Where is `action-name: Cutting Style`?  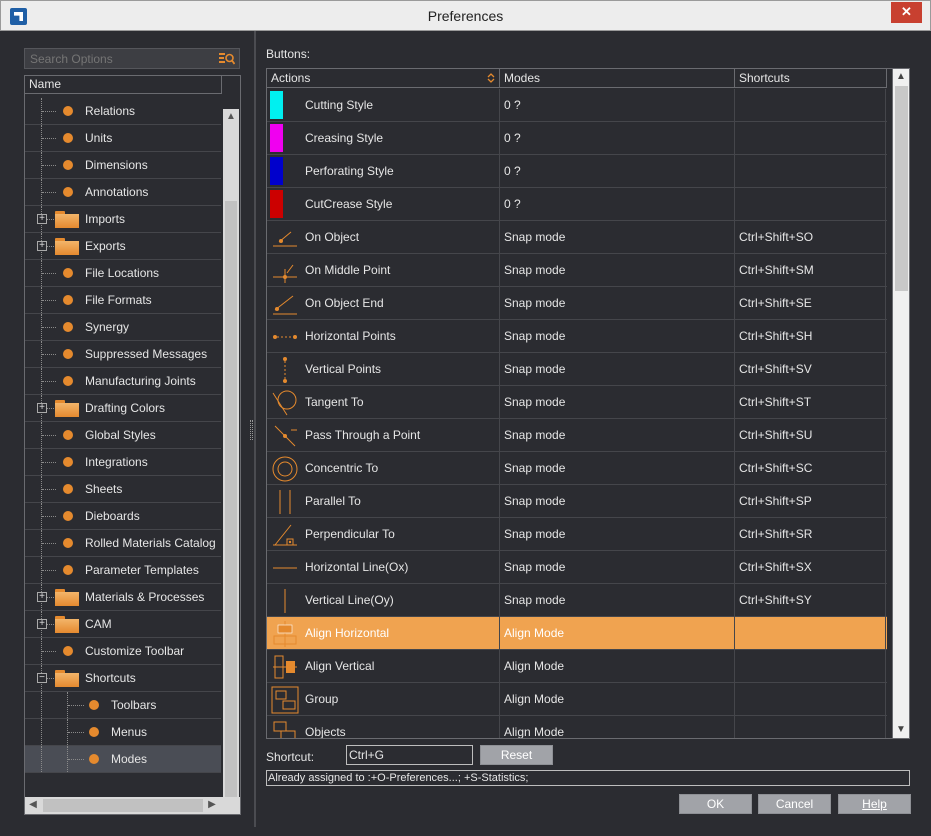 action-name: Cutting Style is located at coordinates (339, 105).